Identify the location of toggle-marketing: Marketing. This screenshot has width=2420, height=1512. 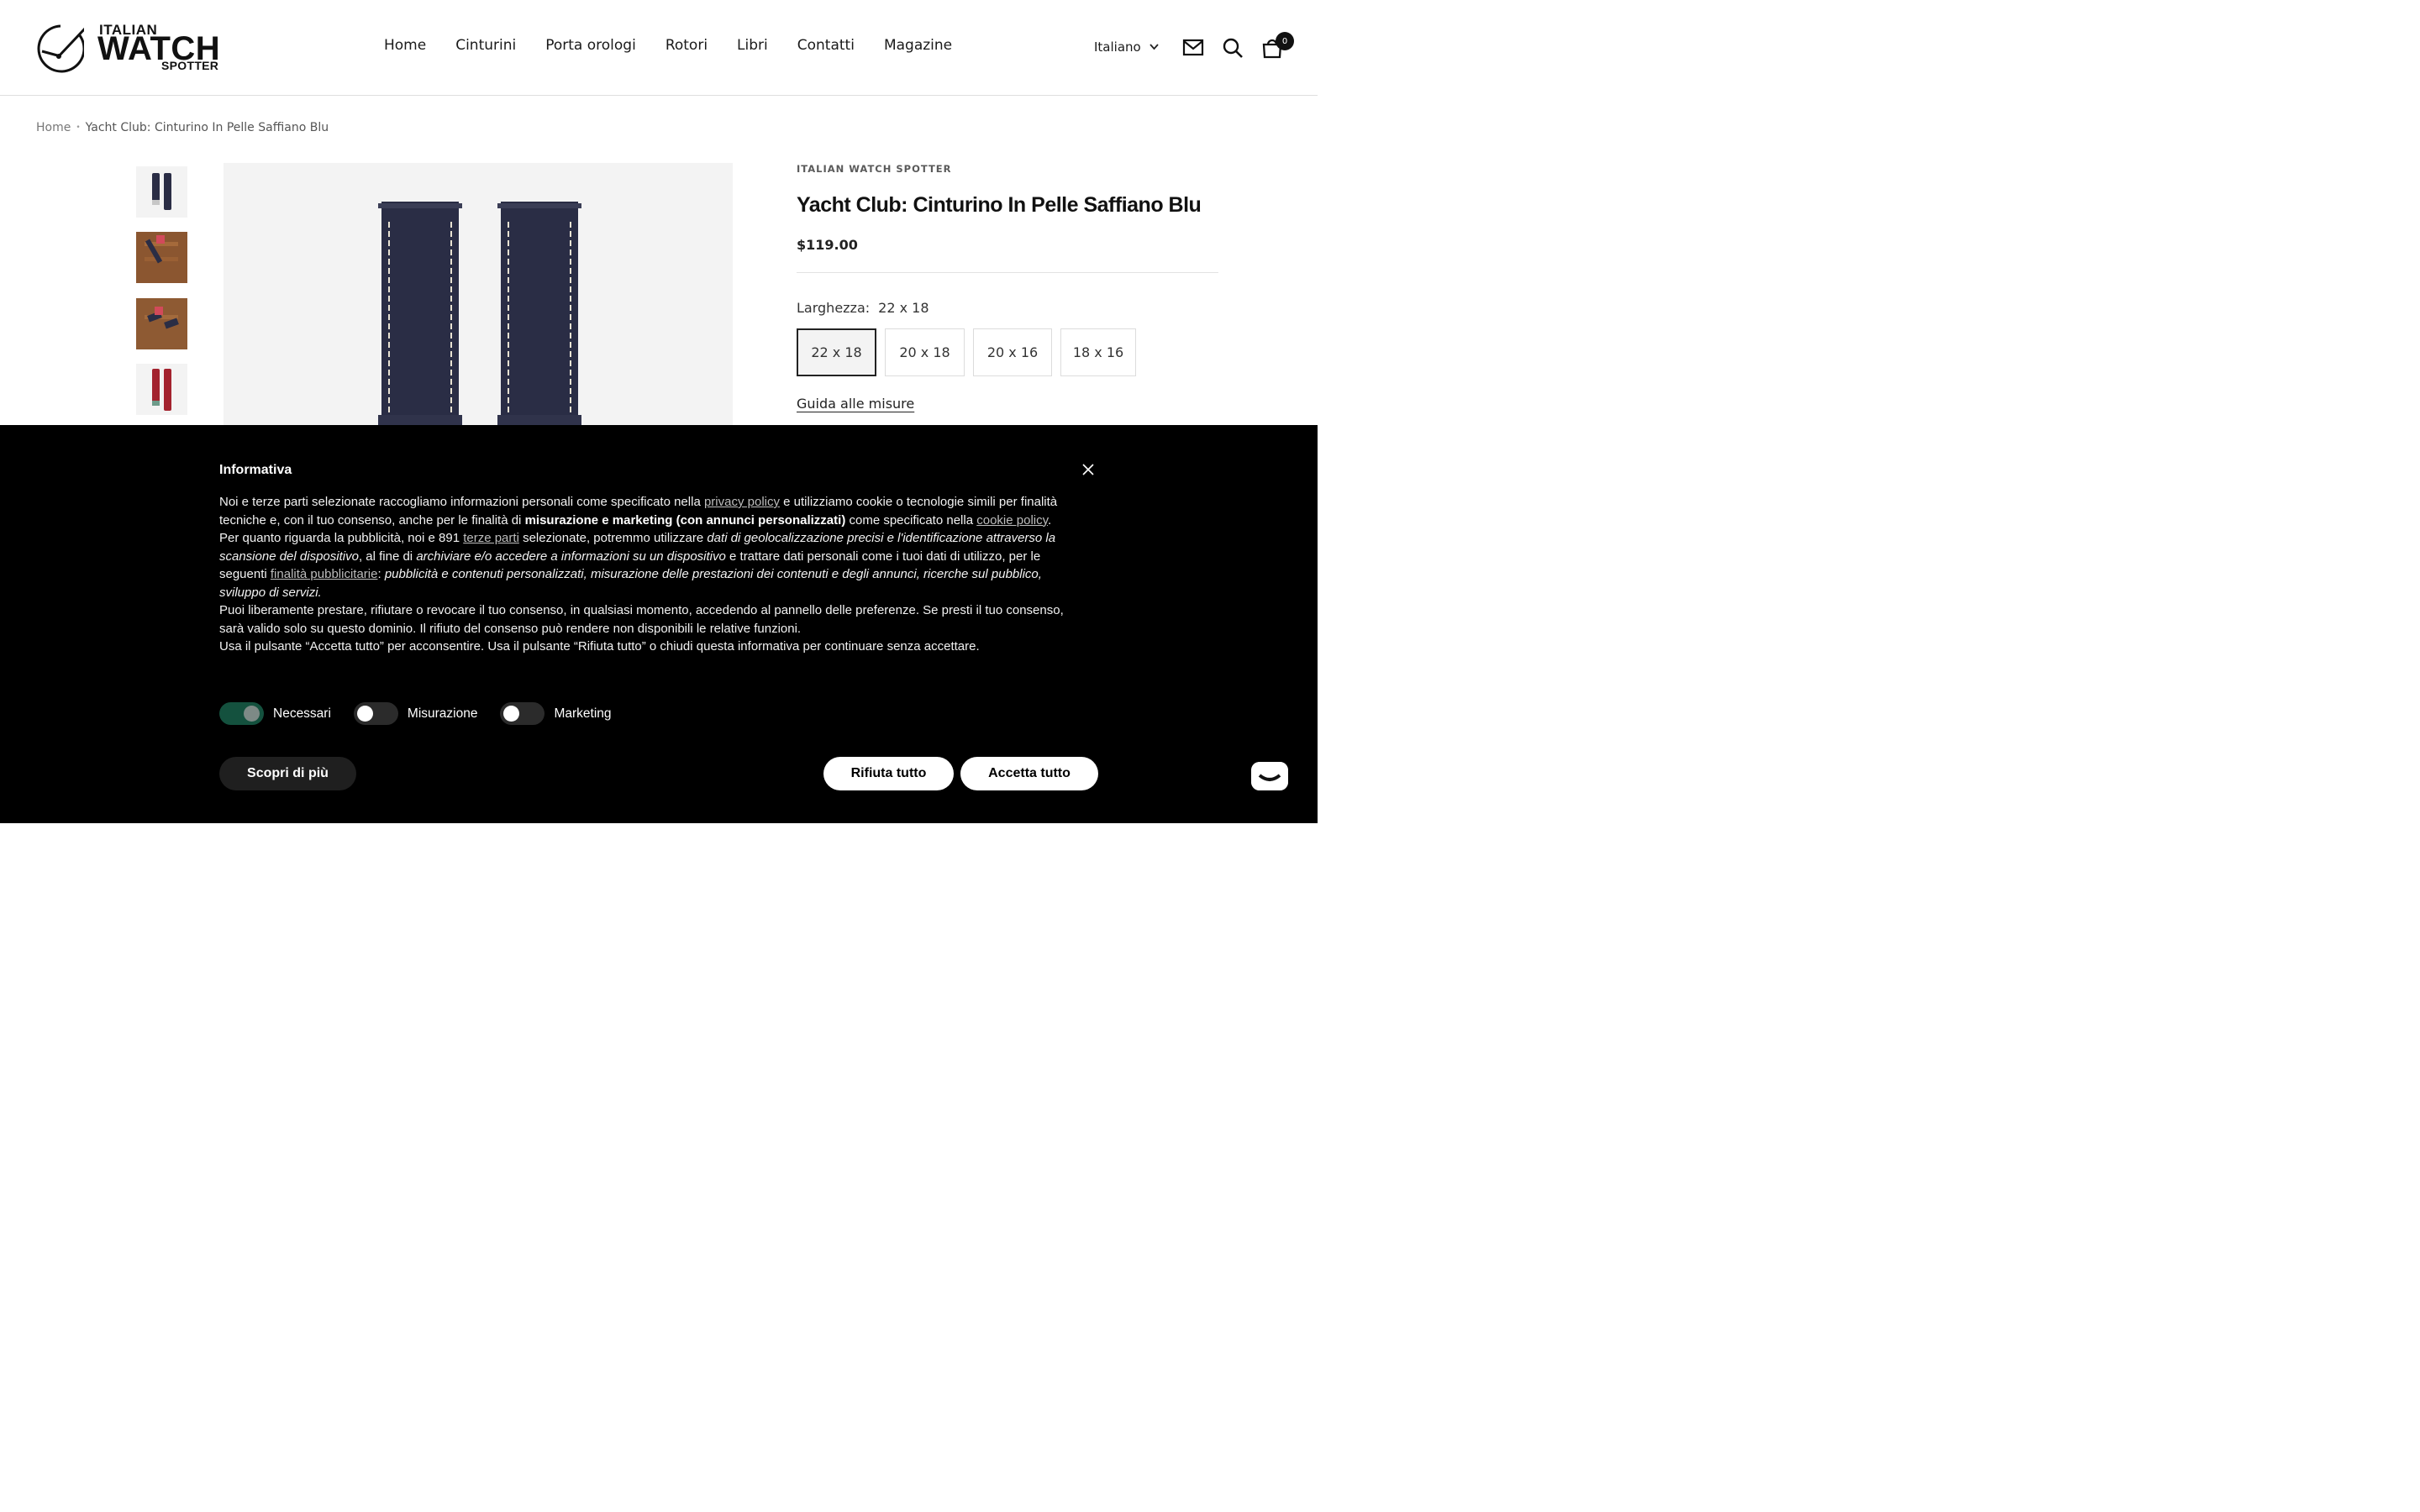
(556, 713).